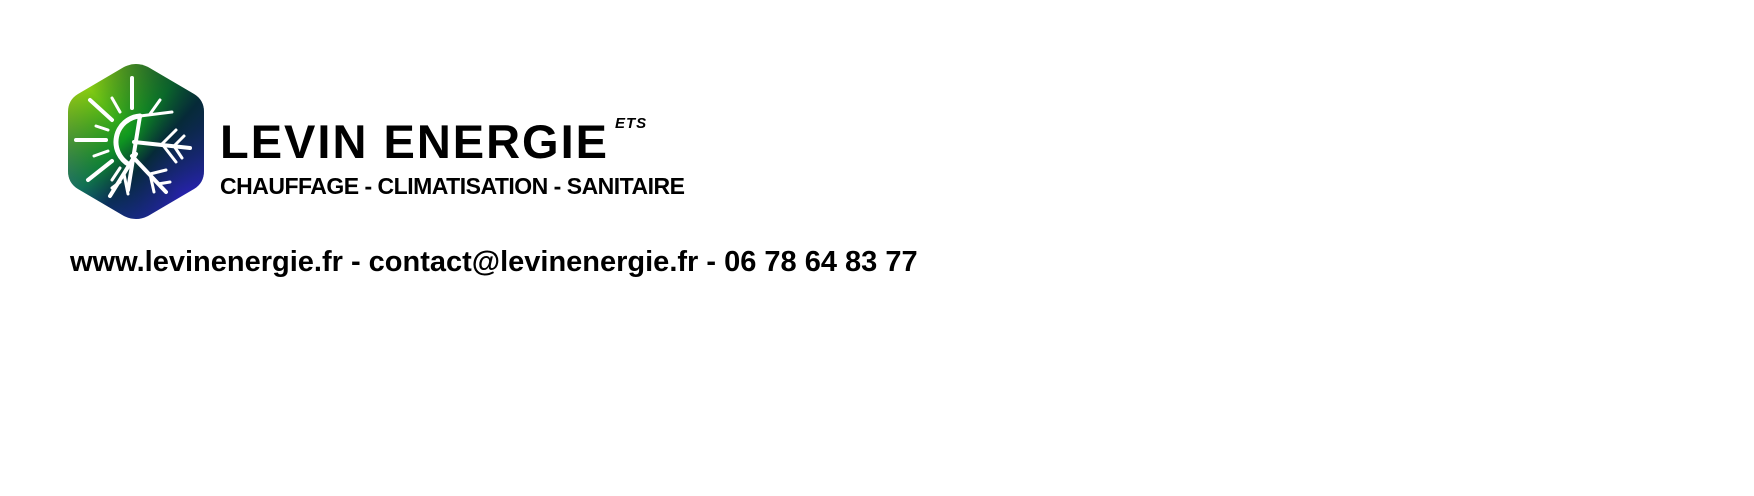 This screenshot has width=1754, height=496. I want to click on company-name: LEVIN ENERGIE, so click(415, 141).